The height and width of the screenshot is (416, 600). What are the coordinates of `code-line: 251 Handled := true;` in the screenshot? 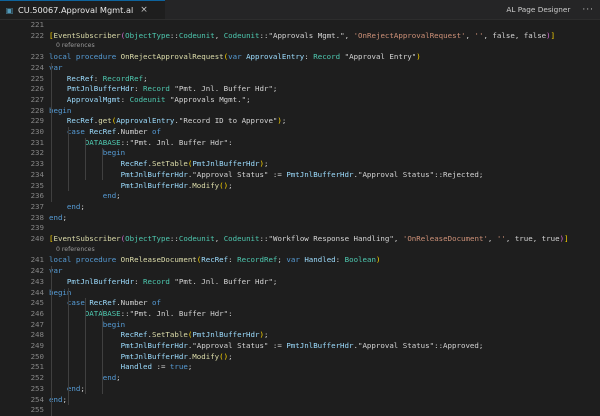 It's located at (300, 367).